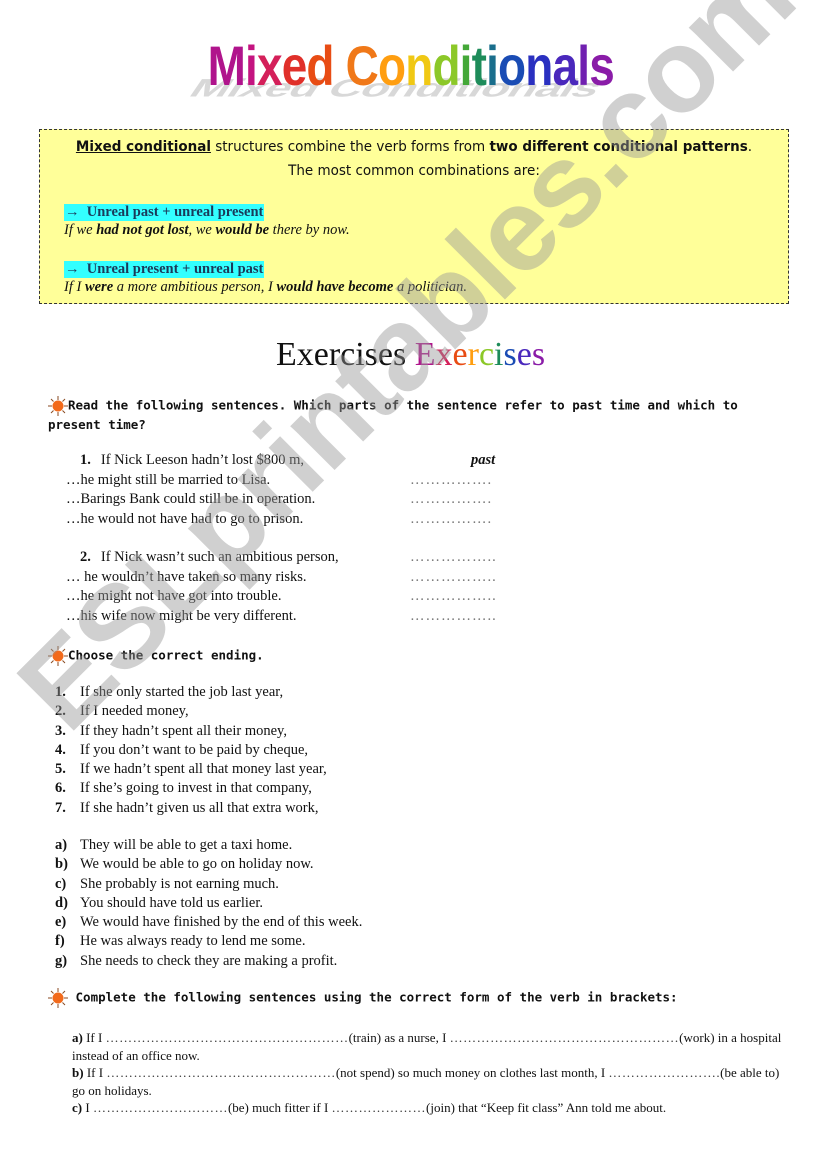 This screenshot has height=1169, width=821. What do you see at coordinates (460, 354) in the screenshot?
I see `title-letter: e` at bounding box center [460, 354].